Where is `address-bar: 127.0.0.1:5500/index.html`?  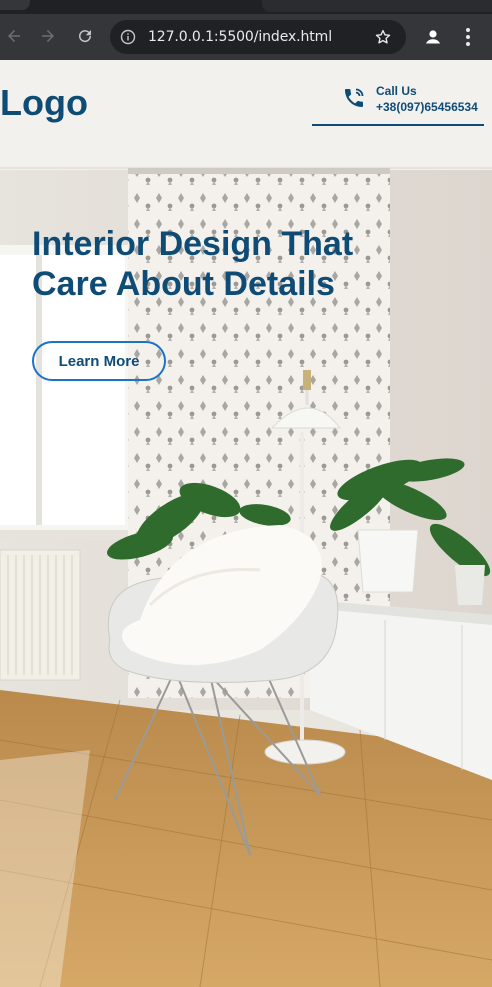
address-bar: 127.0.0.1:5500/index.html is located at coordinates (258, 37).